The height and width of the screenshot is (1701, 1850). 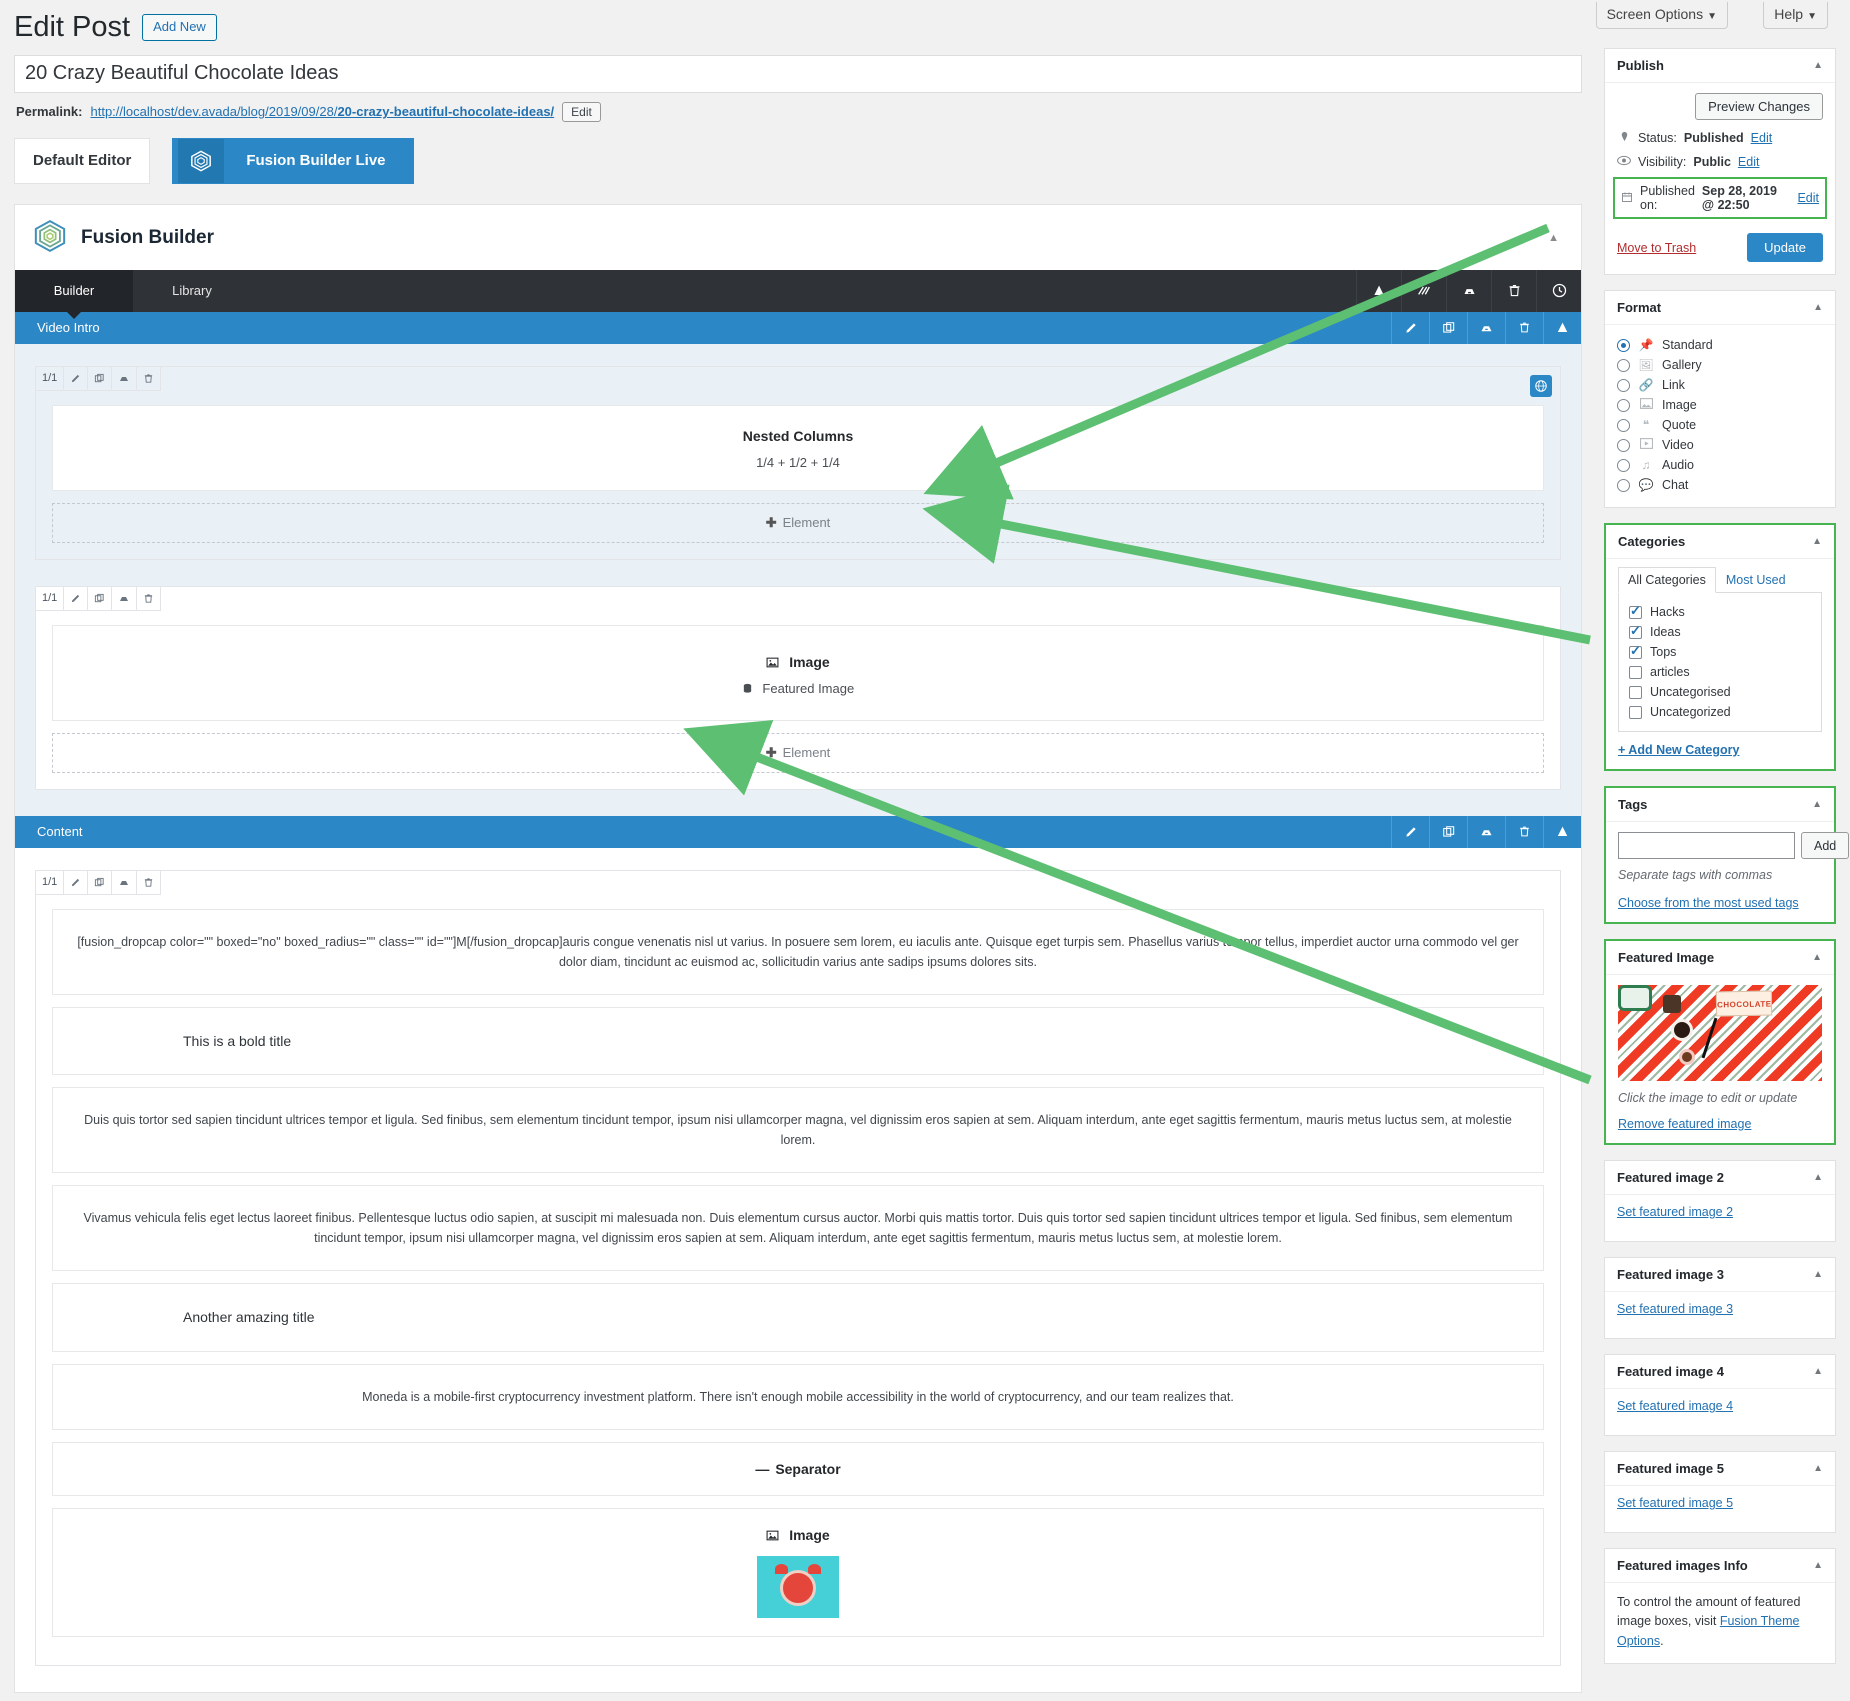 I want to click on tab-library: Library, so click(x=192, y=291).